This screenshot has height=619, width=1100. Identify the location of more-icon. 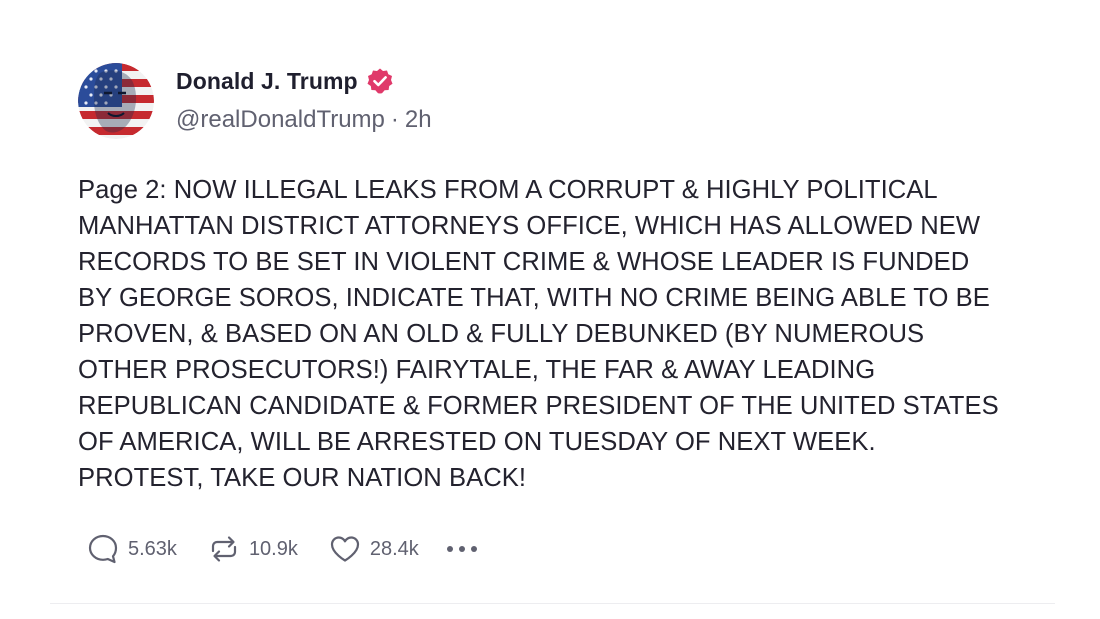
(449, 549).